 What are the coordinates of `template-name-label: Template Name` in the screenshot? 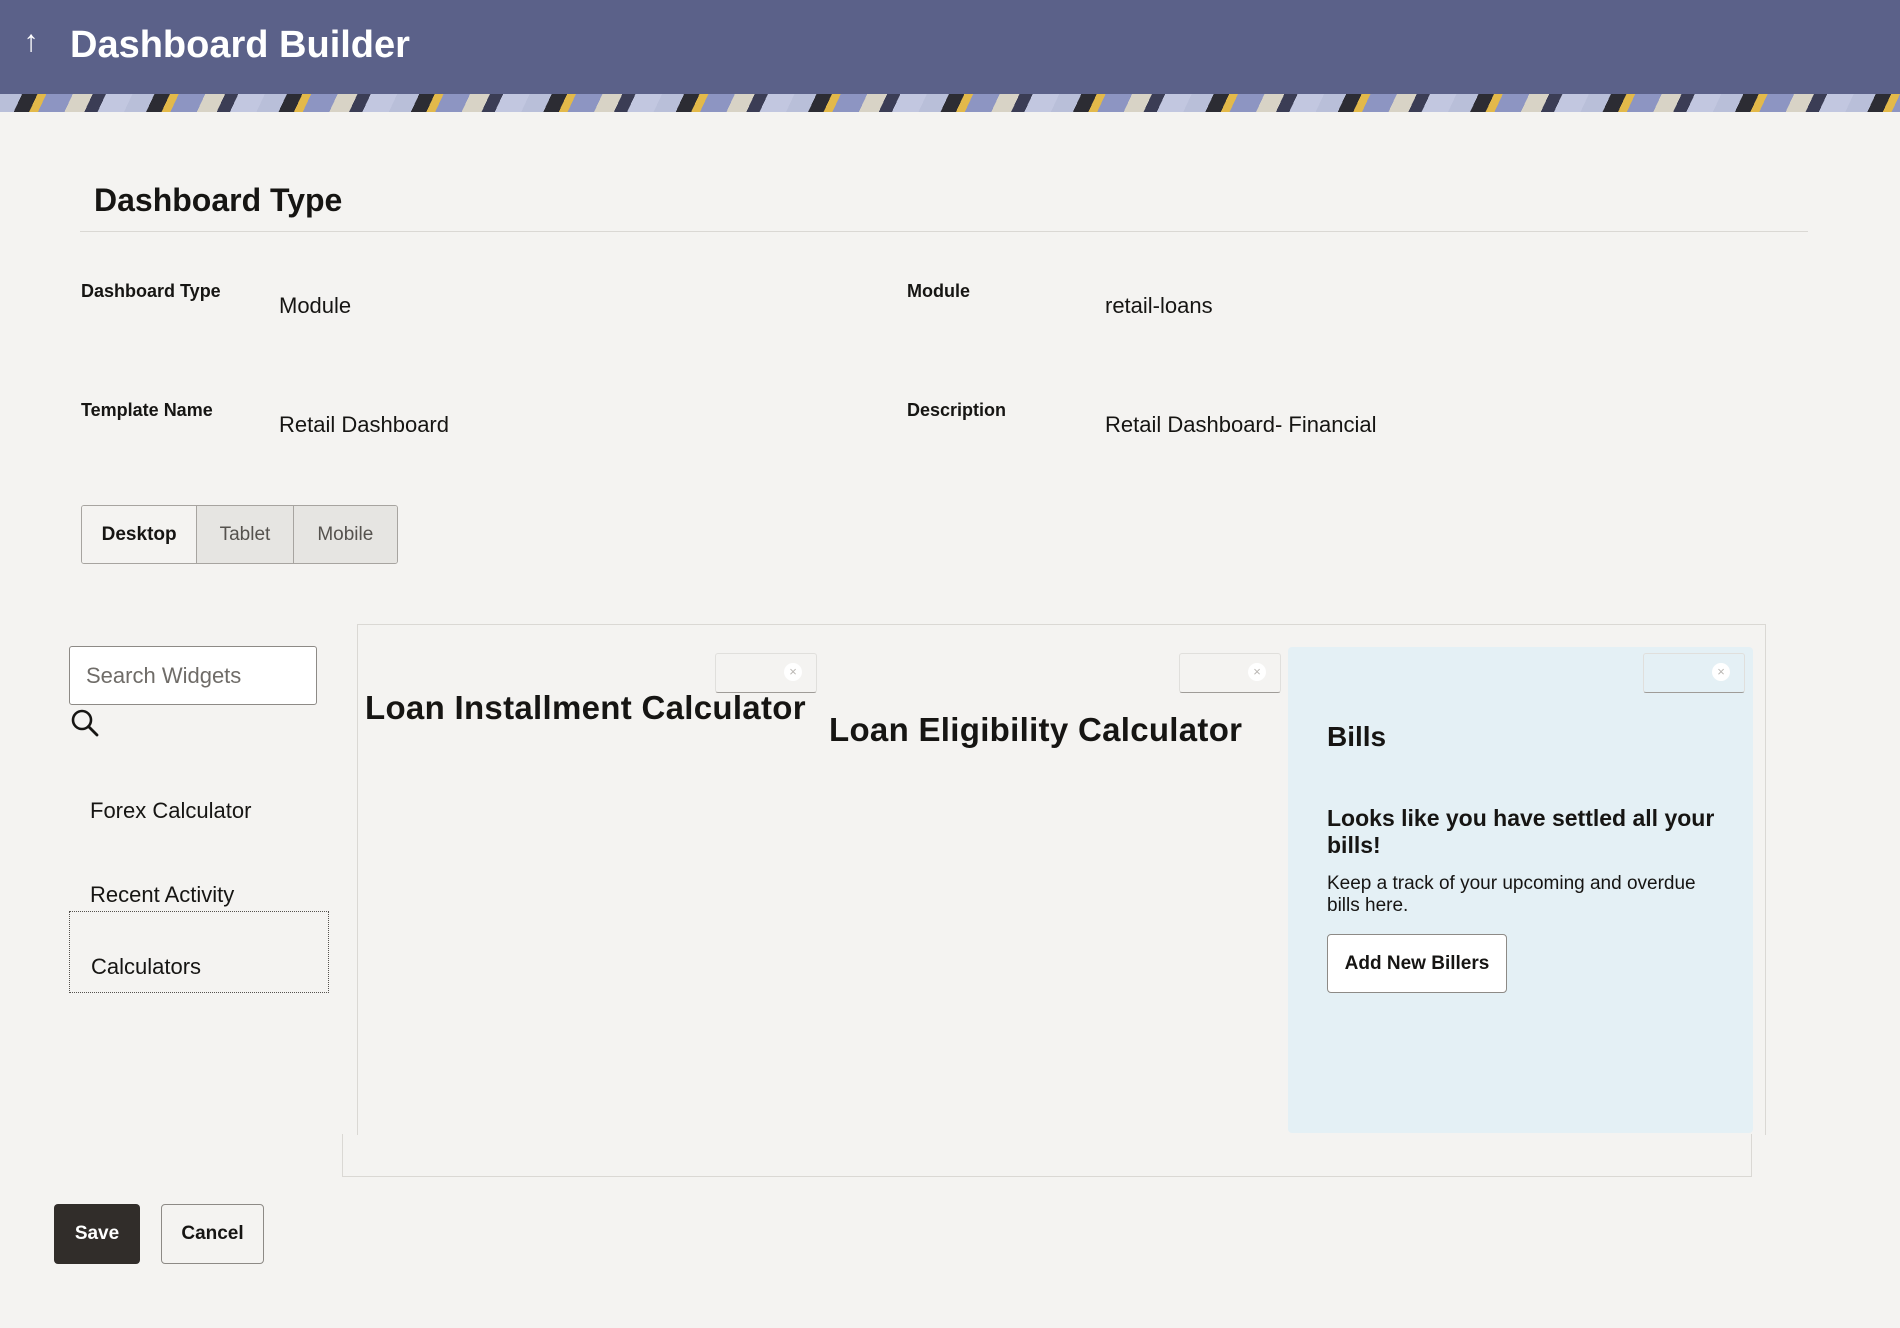 It's located at (147, 410).